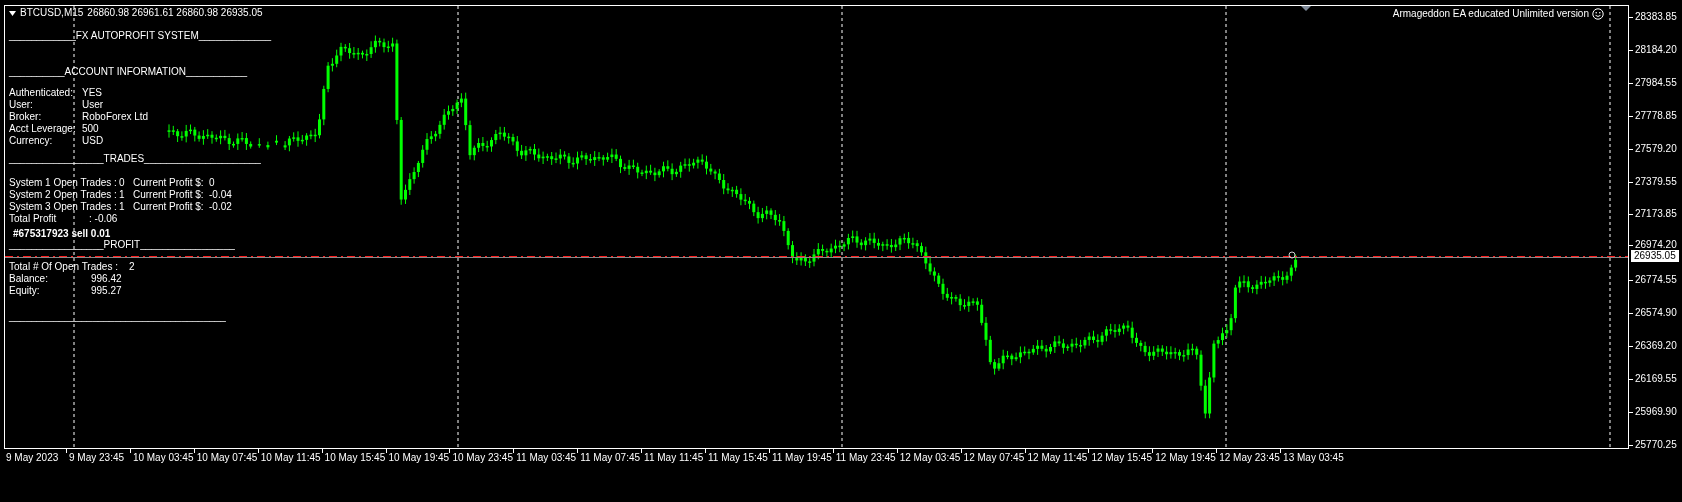  What do you see at coordinates (1656, 245) in the screenshot?
I see `price-label: 26974.20` at bounding box center [1656, 245].